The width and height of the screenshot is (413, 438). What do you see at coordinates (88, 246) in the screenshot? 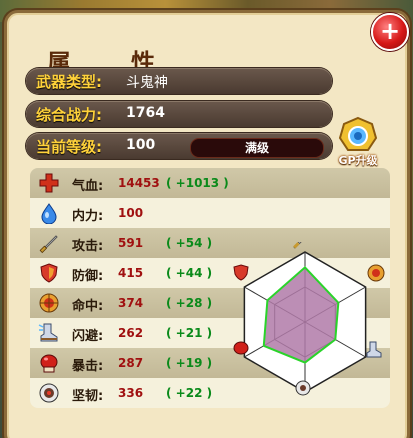
I see `stat-name: 攻击:` at bounding box center [88, 246].